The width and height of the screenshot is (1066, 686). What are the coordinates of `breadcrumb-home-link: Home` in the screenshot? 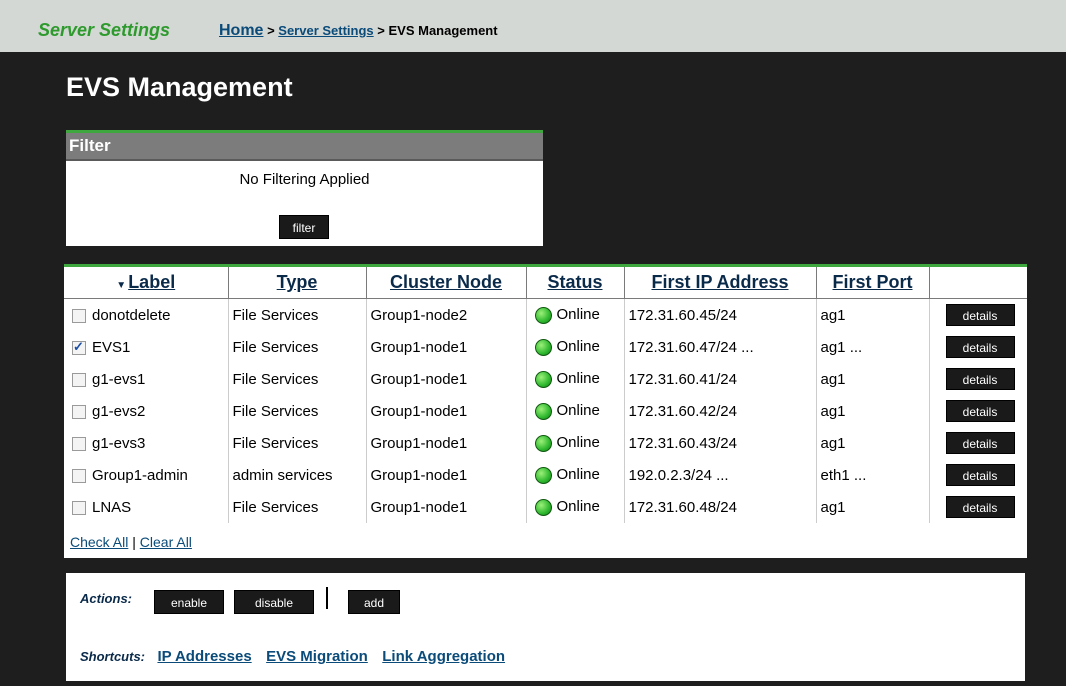 It's located at (241, 30).